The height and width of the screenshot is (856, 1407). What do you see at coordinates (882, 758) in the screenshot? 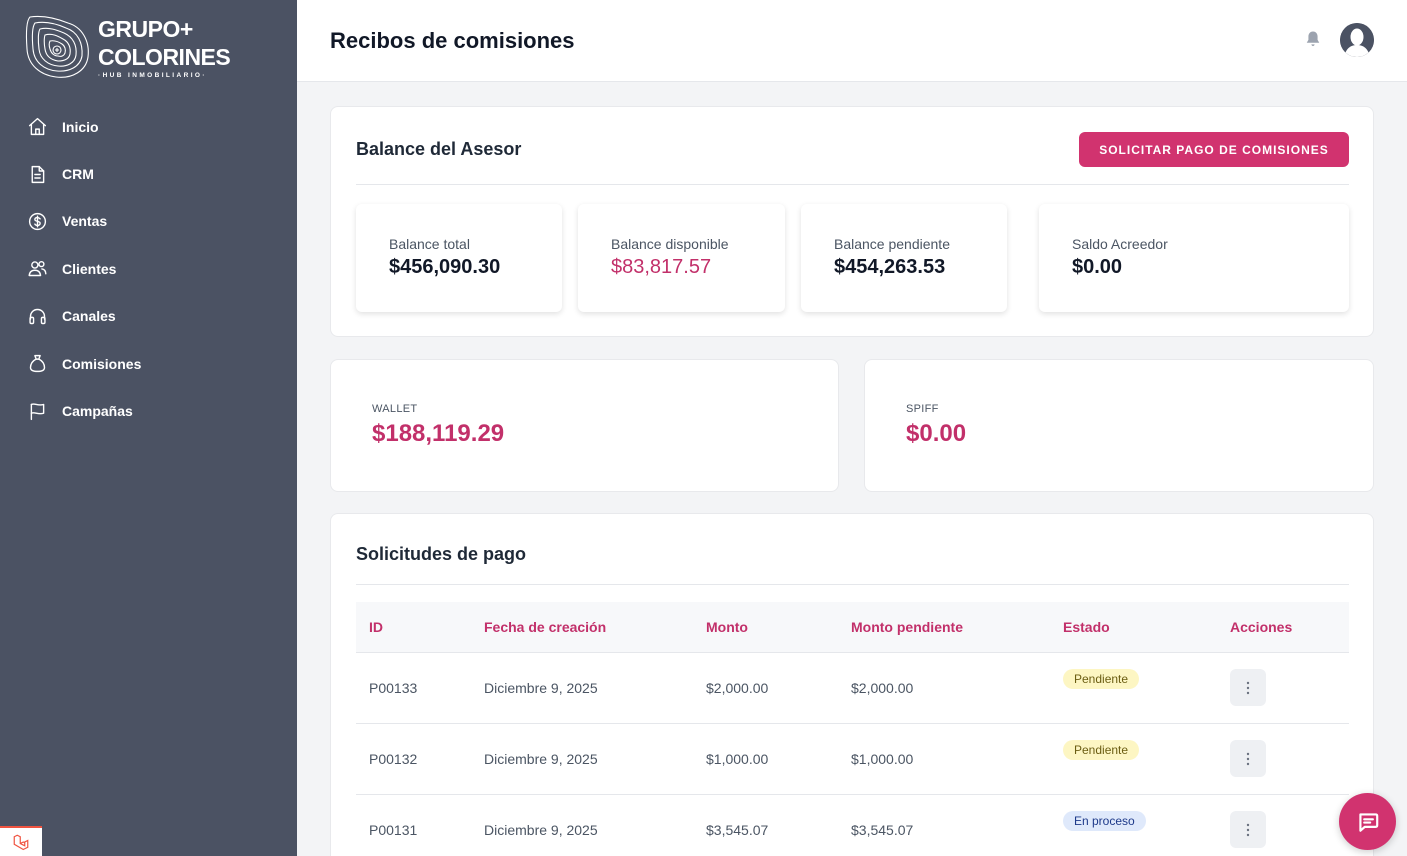
I see `cell-pending-amount: $1,000.00` at bounding box center [882, 758].